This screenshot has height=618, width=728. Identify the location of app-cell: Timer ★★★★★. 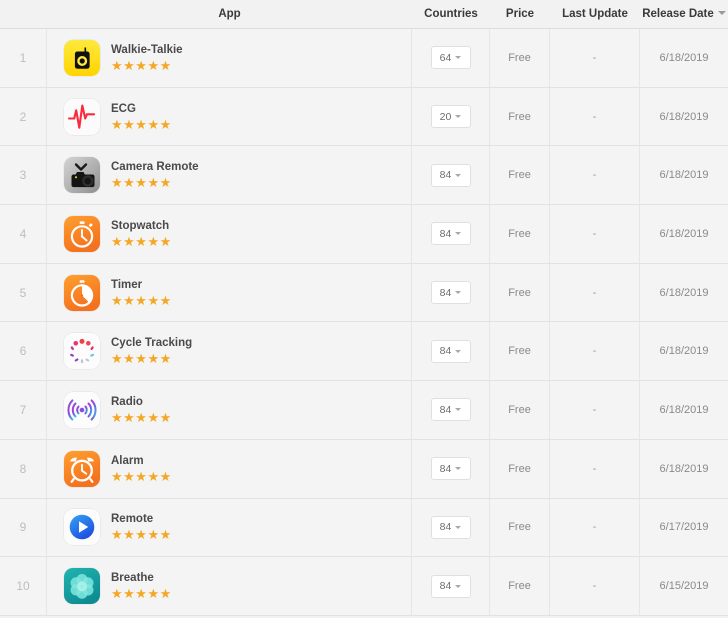
(229, 292).